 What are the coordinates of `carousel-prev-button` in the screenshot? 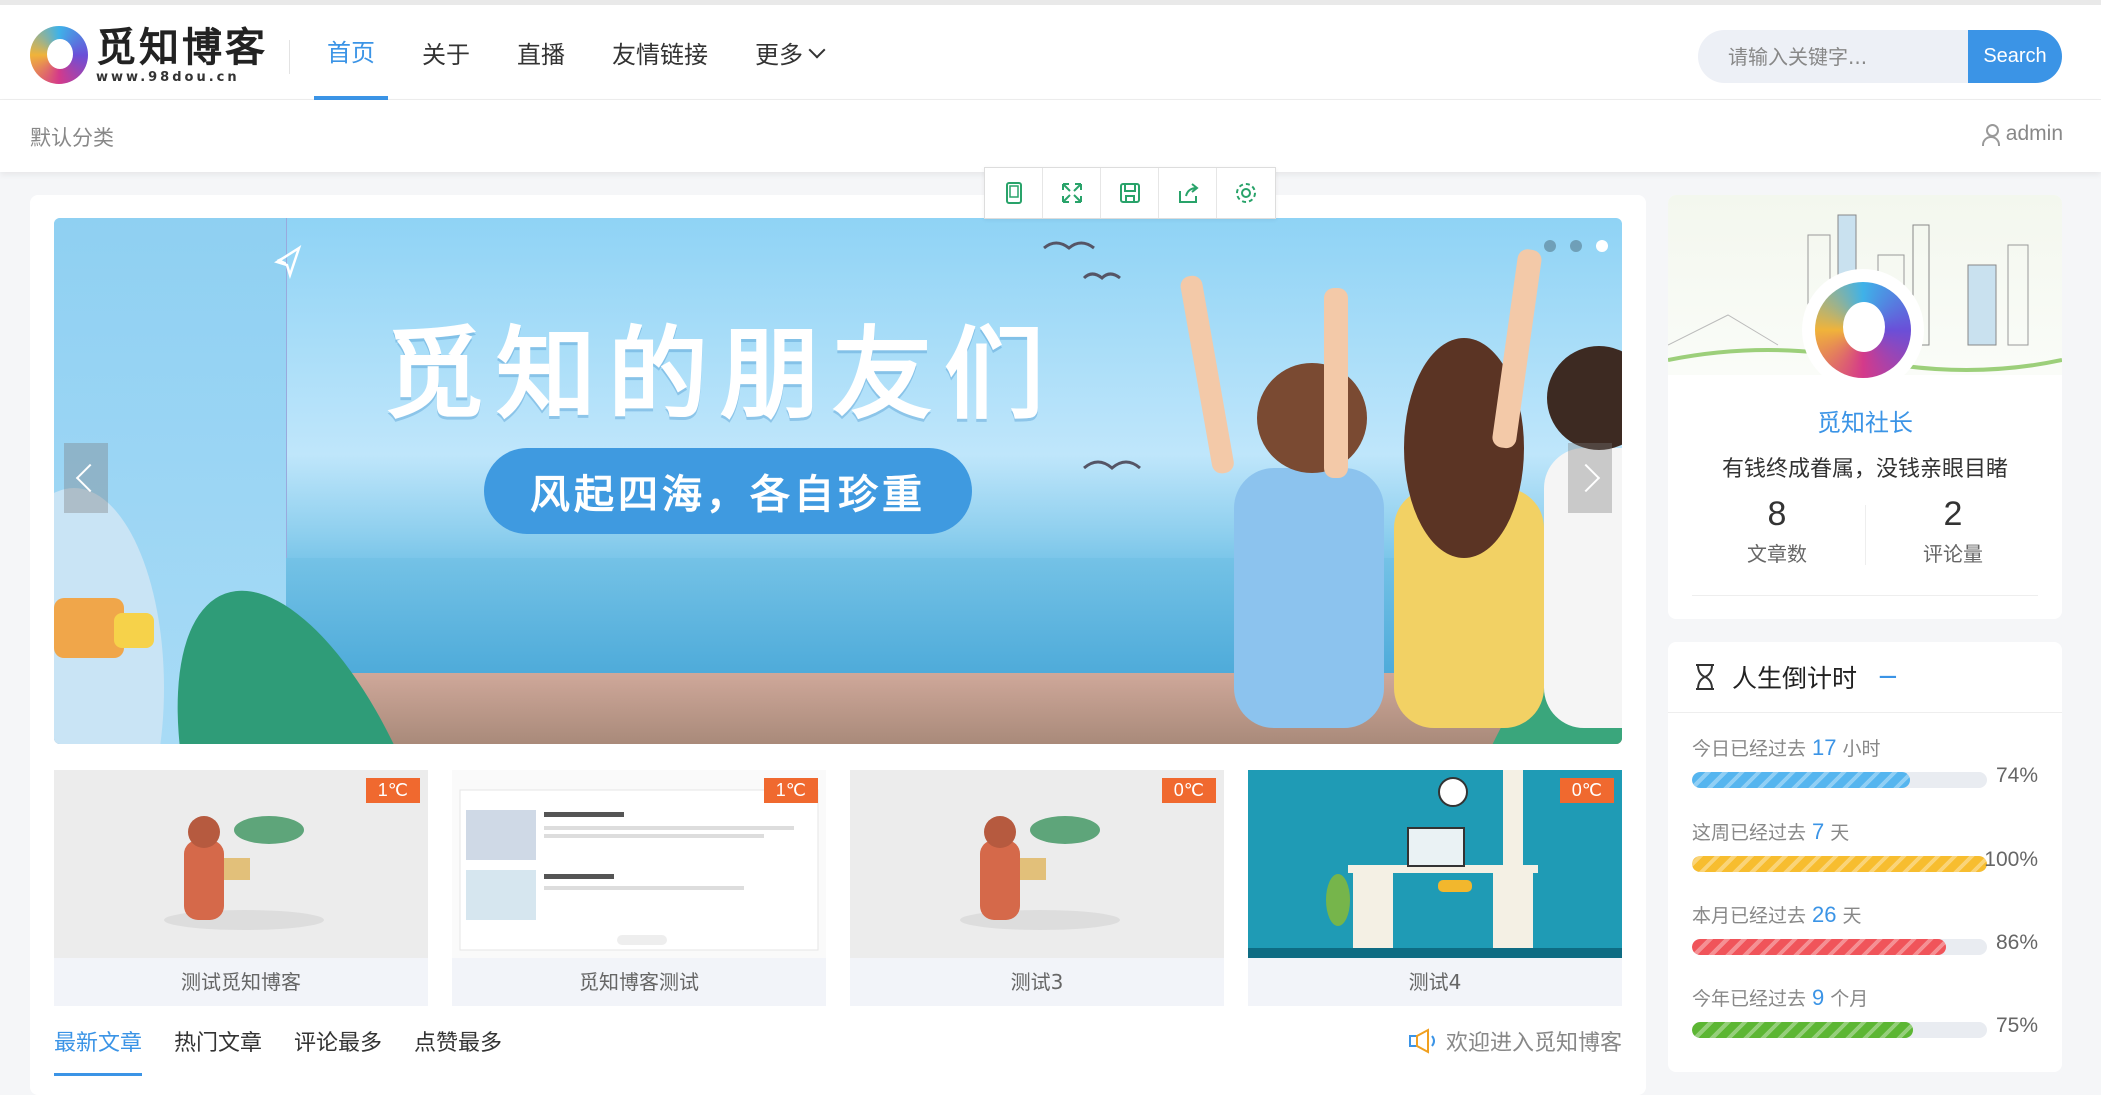 It's located at (86, 478).